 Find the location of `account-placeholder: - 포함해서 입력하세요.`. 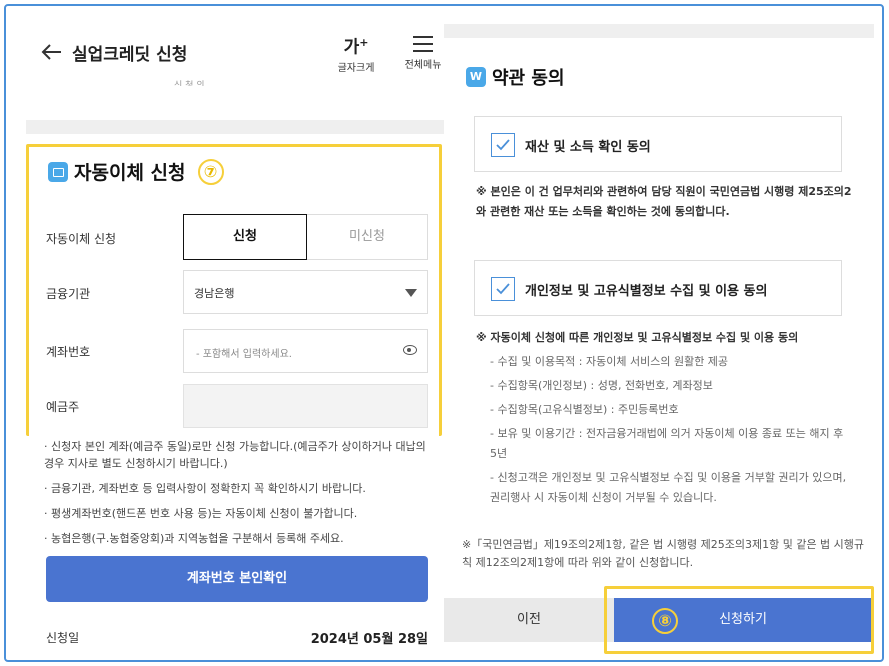

account-placeholder: - 포함해서 입력하세요. is located at coordinates (244, 354).